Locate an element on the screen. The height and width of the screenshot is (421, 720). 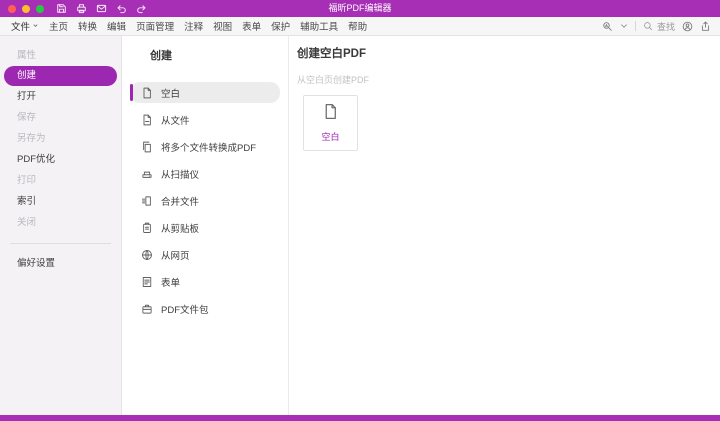
sidebar-item-close: 关闭 is located at coordinates (27, 222).